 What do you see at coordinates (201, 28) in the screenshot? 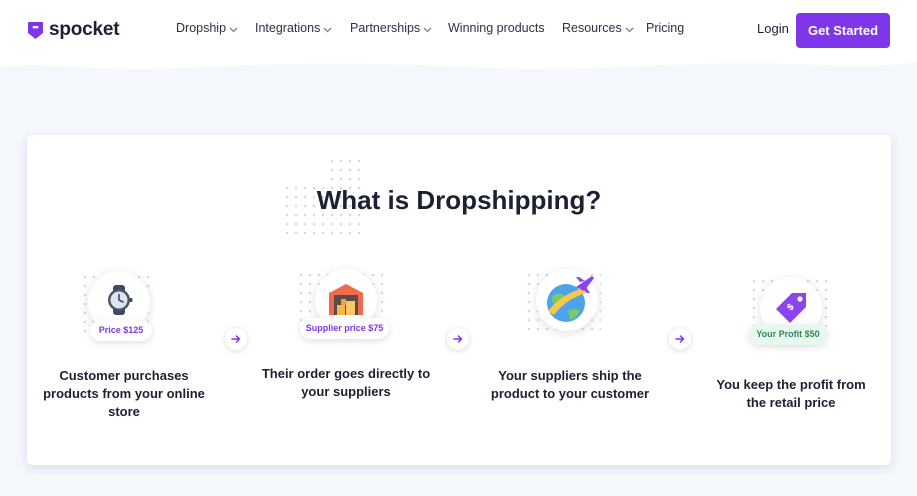
I see `nav-label: Dropship` at bounding box center [201, 28].